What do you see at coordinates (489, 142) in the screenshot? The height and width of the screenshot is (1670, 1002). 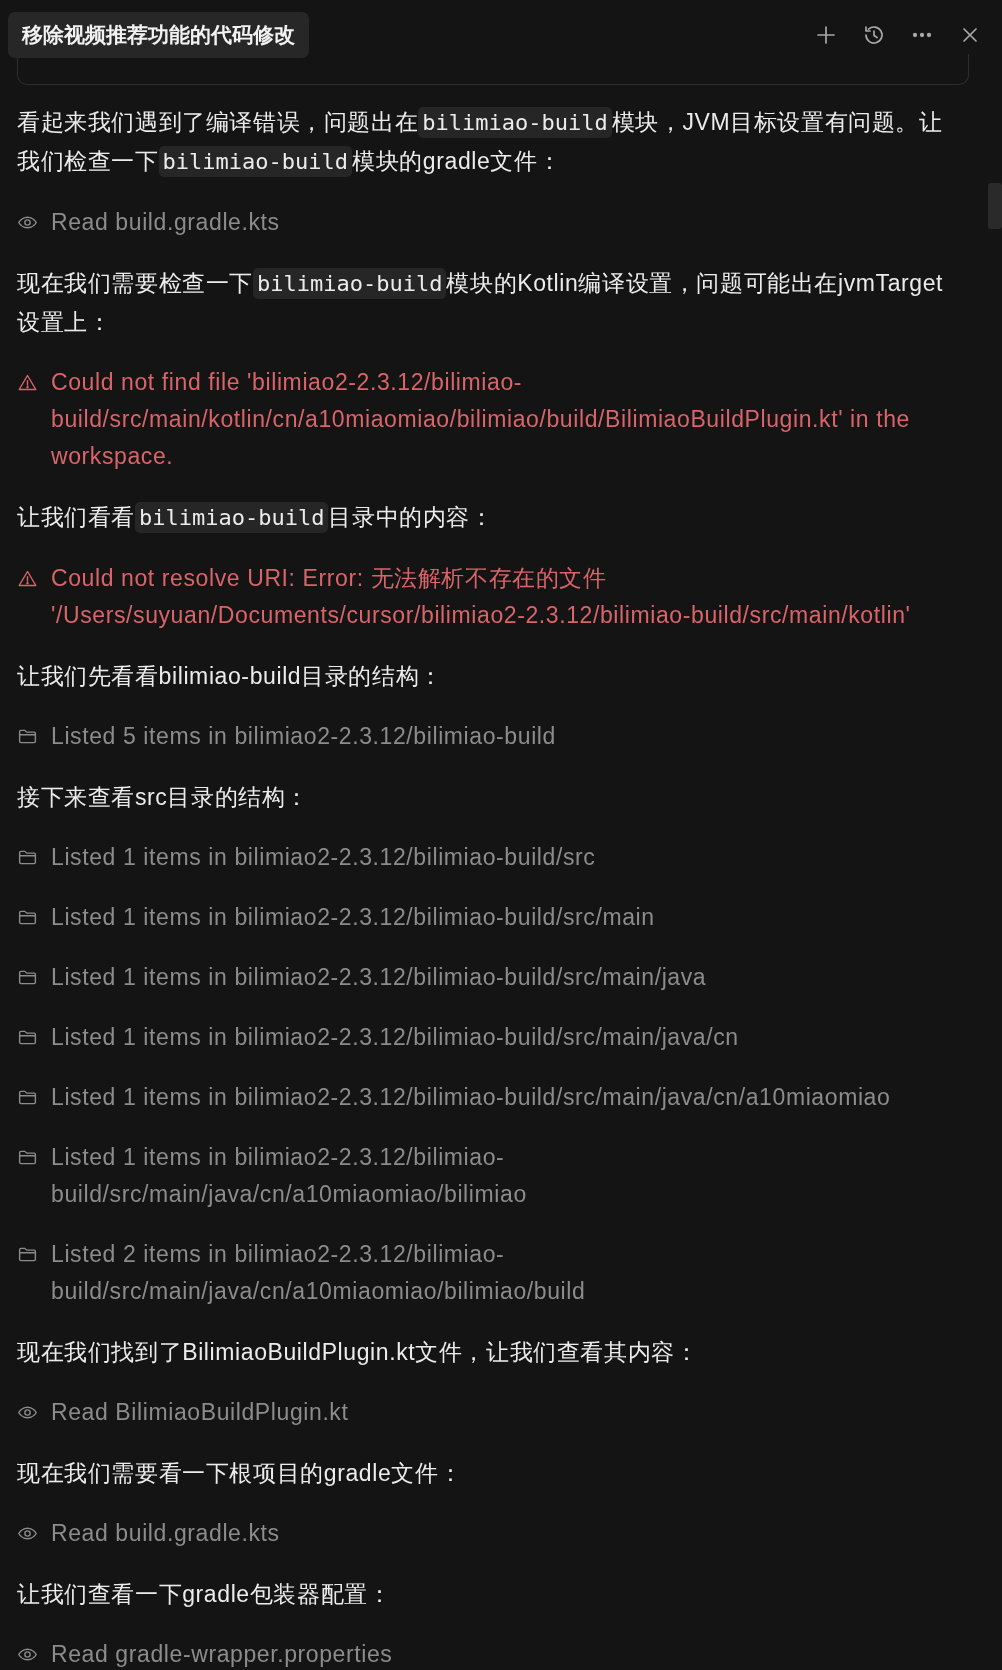 I see `message-text: 看起来我们遇到了编译错误，问题出在 bilimiao-build 模块，JVM目标设置有问题。让我们检查一下 bilimiao-build 模块的gradle文件：` at bounding box center [489, 142].